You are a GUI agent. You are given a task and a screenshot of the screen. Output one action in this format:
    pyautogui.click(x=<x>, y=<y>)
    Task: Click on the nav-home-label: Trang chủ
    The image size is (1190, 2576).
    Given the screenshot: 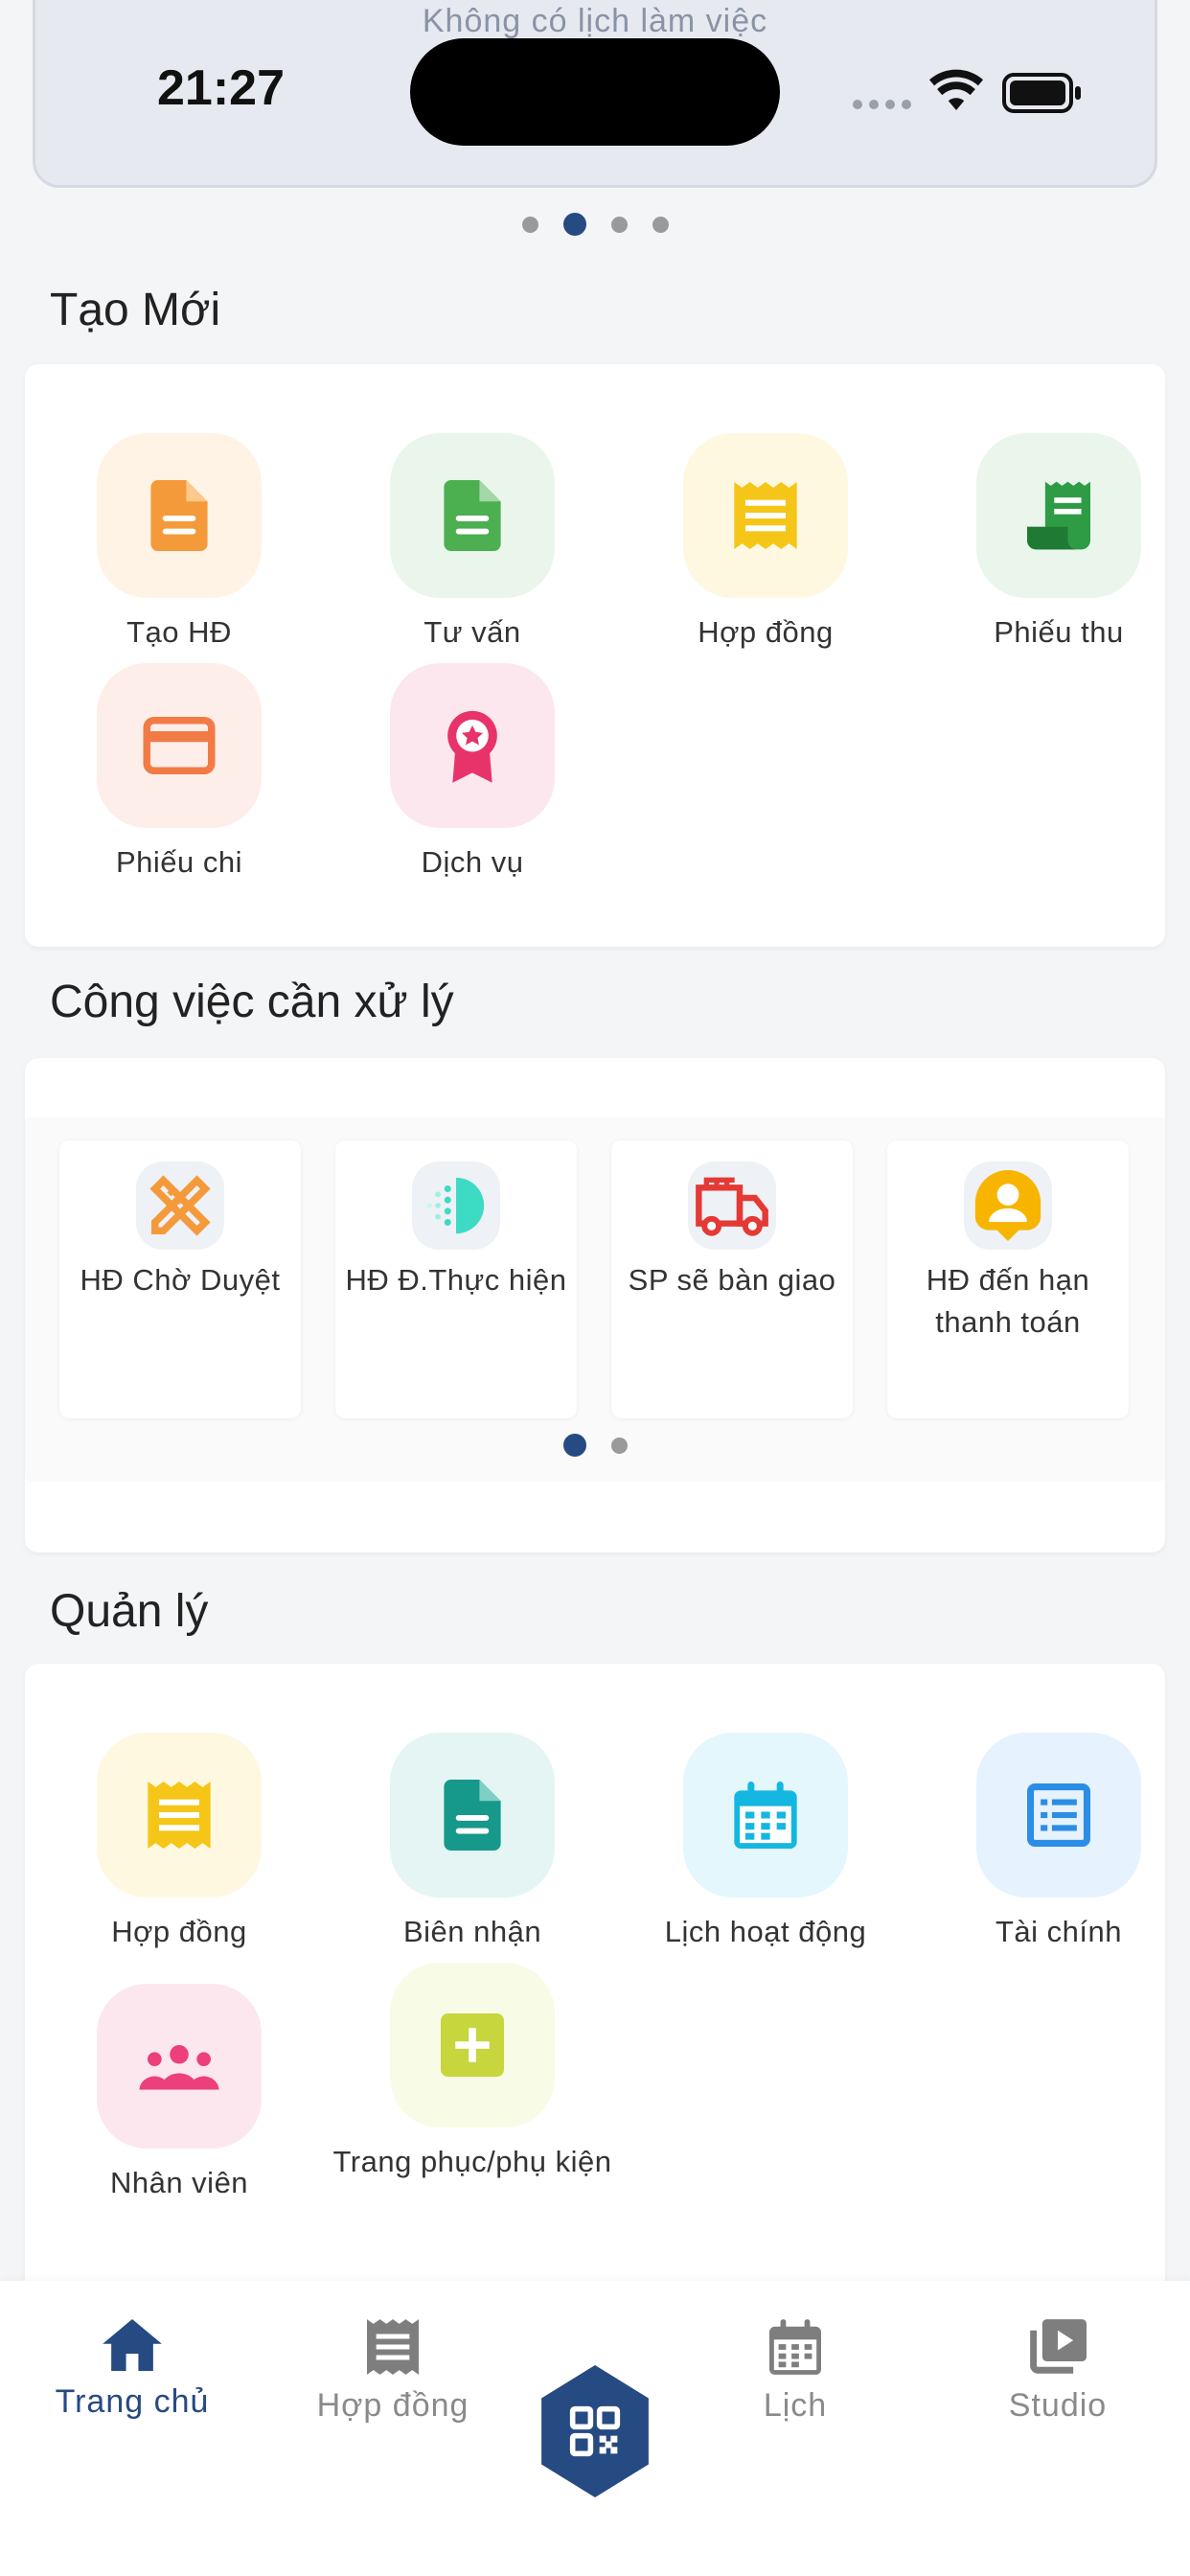 What is the action you would take?
    pyautogui.click(x=132, y=2401)
    